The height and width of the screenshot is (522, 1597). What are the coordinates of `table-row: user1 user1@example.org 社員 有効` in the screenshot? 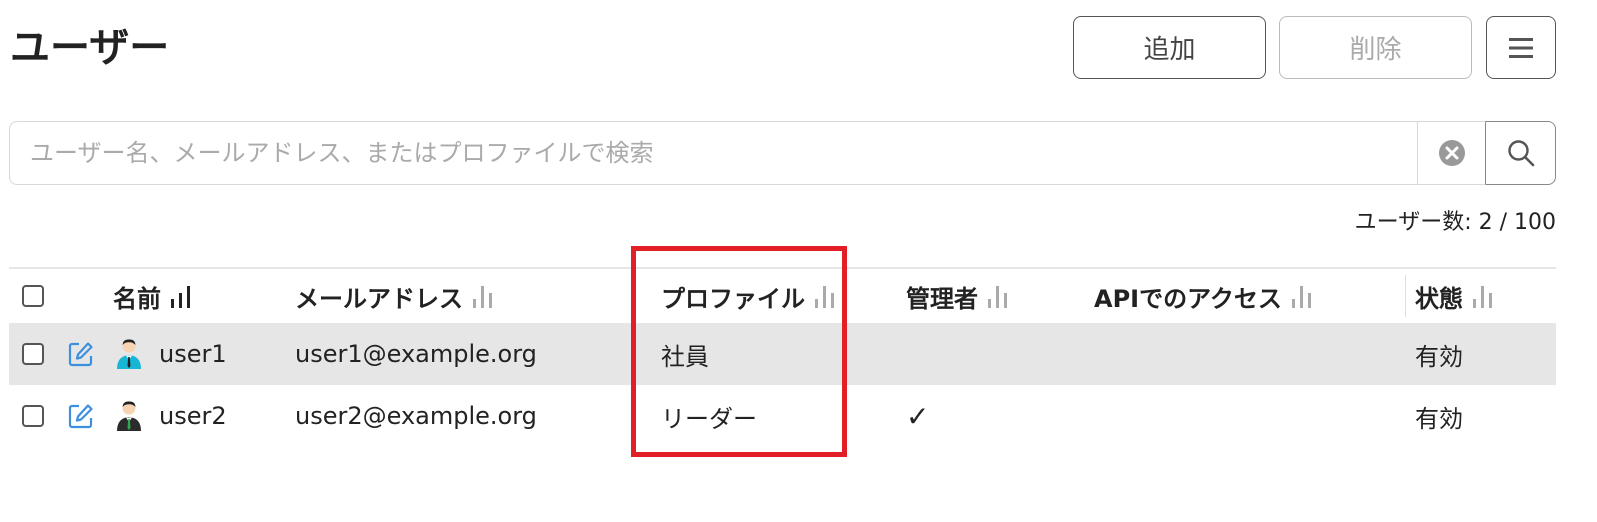 It's located at (782, 354).